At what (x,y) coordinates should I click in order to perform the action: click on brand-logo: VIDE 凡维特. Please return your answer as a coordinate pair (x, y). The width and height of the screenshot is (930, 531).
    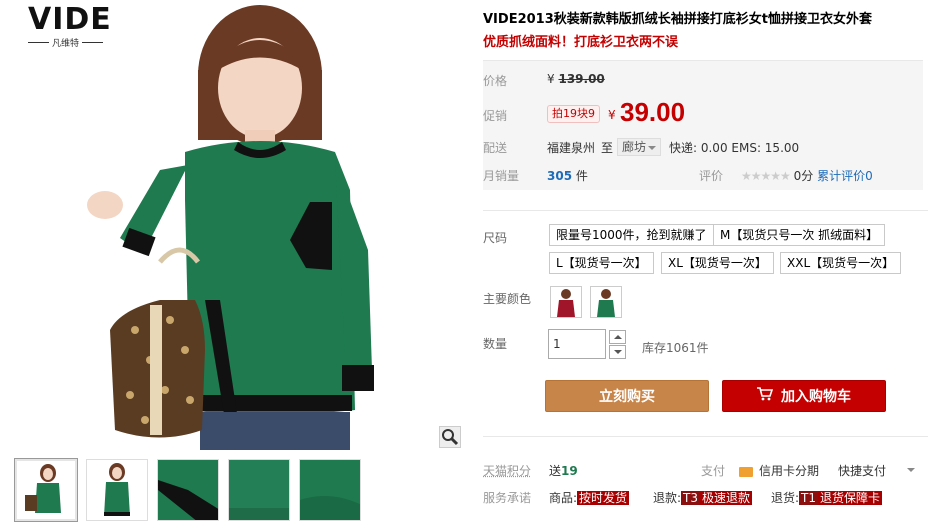
    Looking at the image, I should click on (70, 25).